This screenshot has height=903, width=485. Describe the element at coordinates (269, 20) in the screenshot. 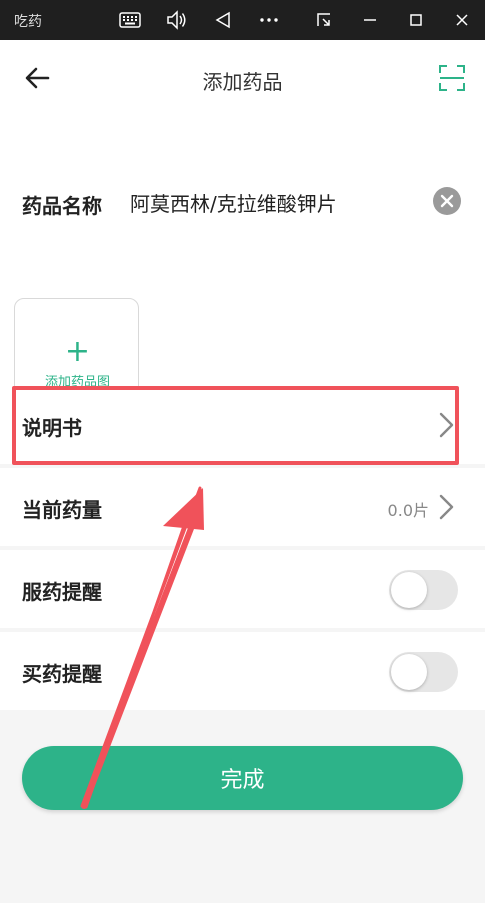

I see `more-icon` at that location.